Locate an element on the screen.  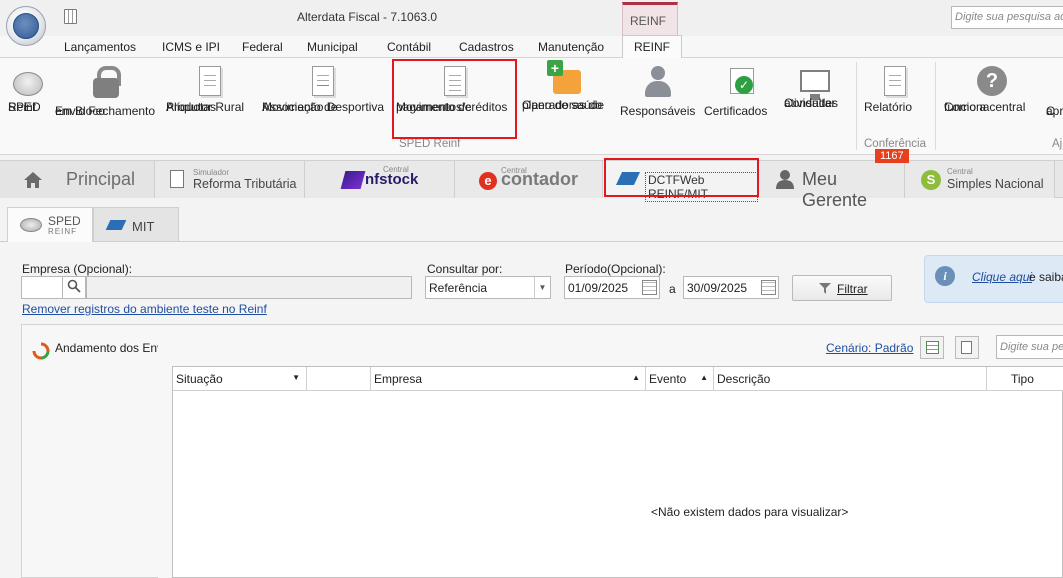
tab-central-nfstock: Central nfstock is located at coordinates (380, 179).